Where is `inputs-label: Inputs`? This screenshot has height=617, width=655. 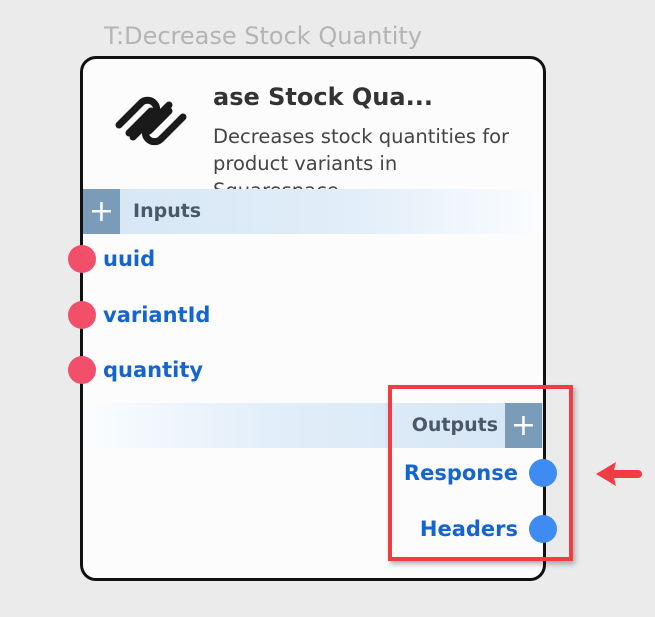 inputs-label: Inputs is located at coordinates (167, 211).